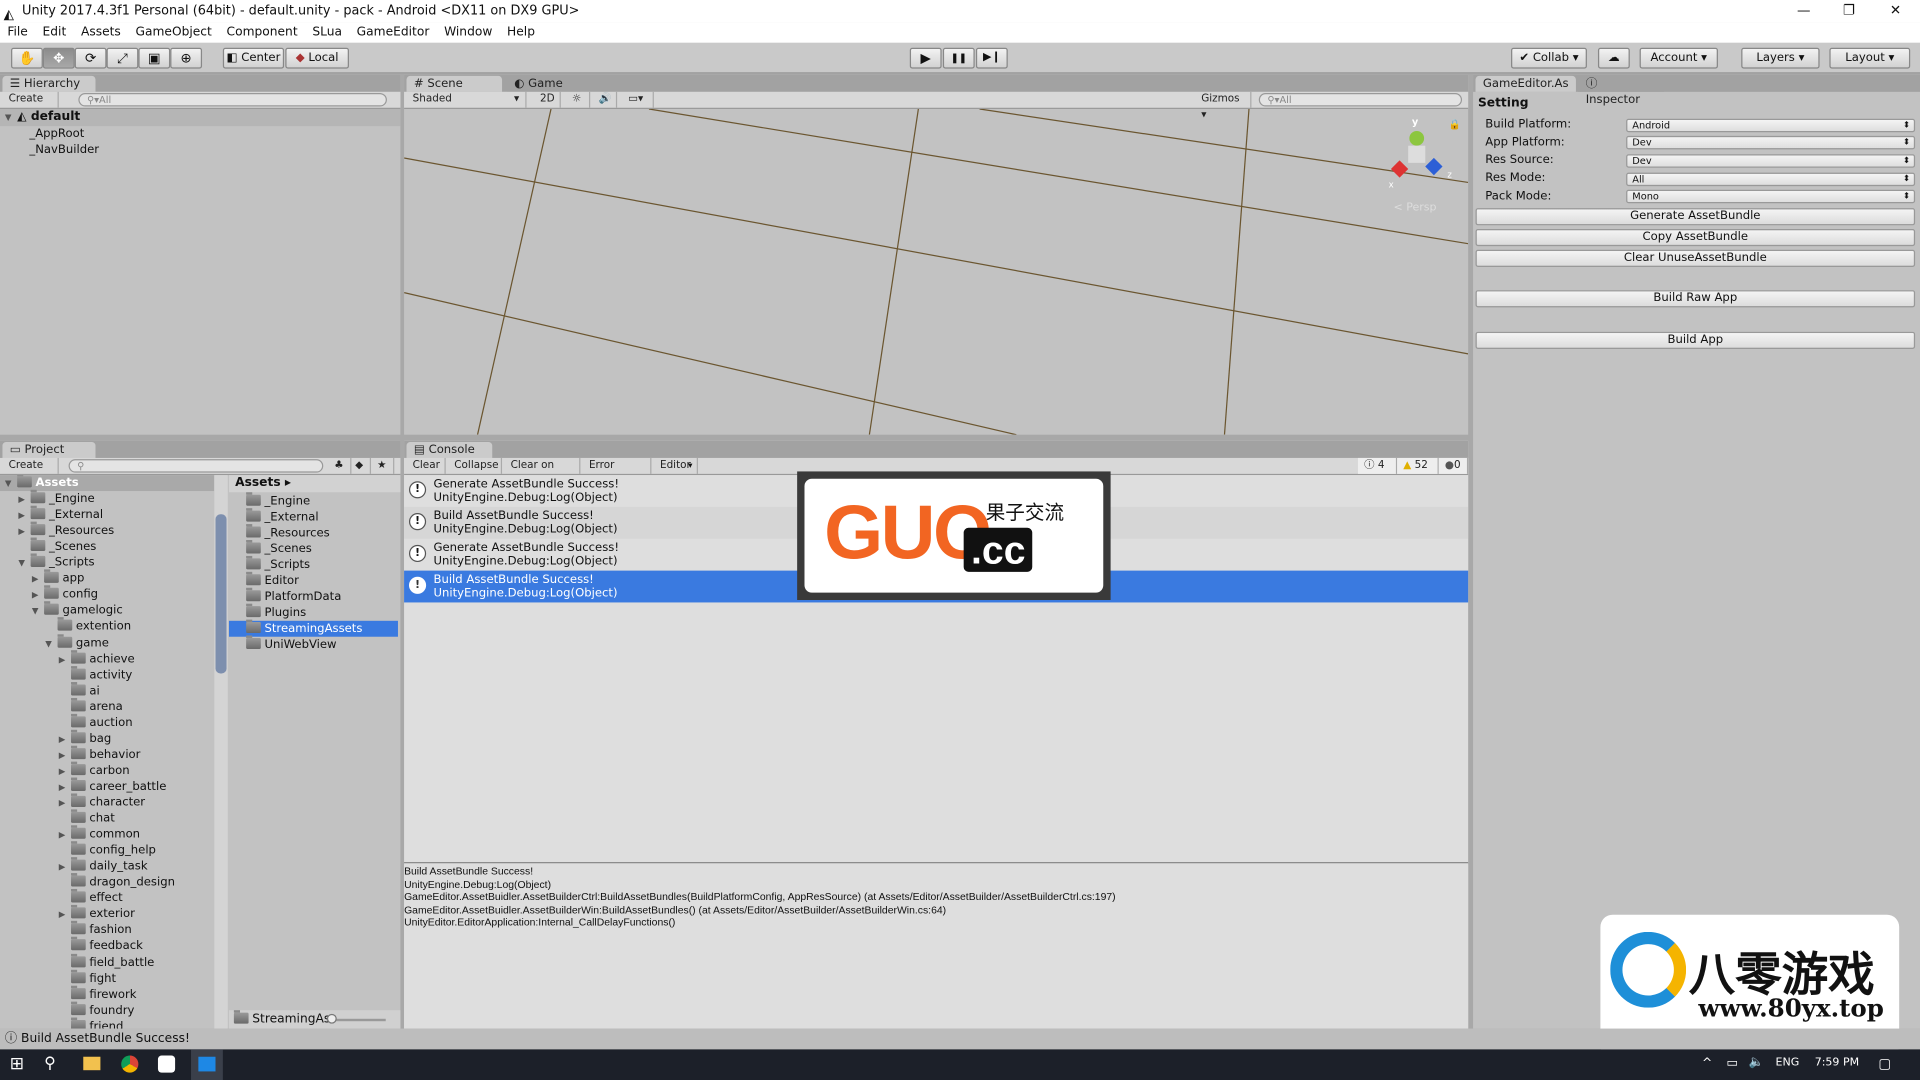  What do you see at coordinates (107, 754) in the screenshot?
I see `tree-item: ▶ behavior` at bounding box center [107, 754].